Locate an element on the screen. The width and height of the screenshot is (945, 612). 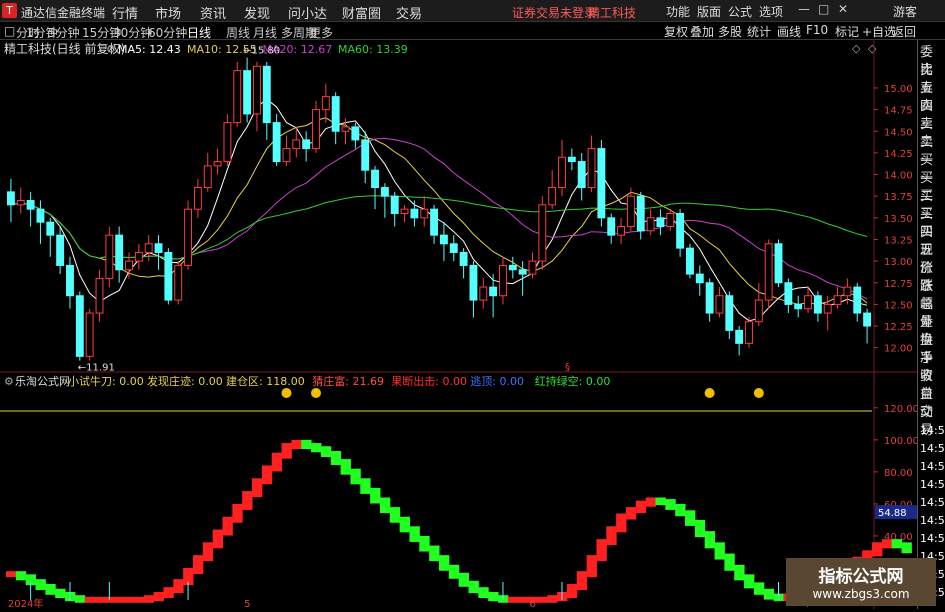
login-warning: 证券交易未登录 is located at coordinates (554, 12).